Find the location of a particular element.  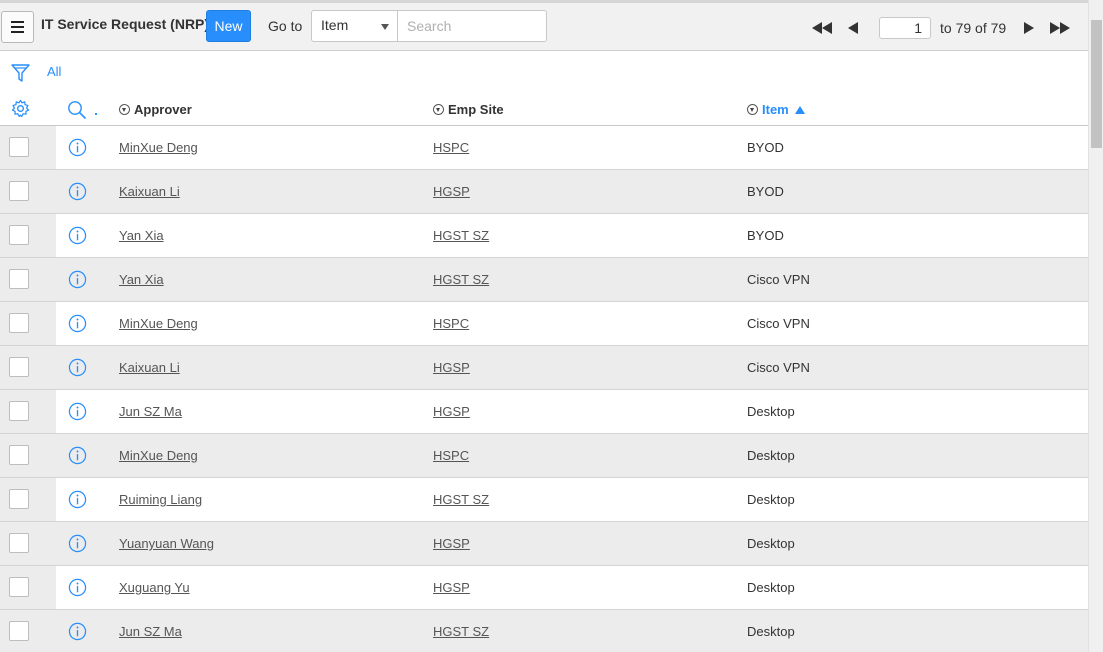

column-header-approver: Approver is located at coordinates (155, 109).